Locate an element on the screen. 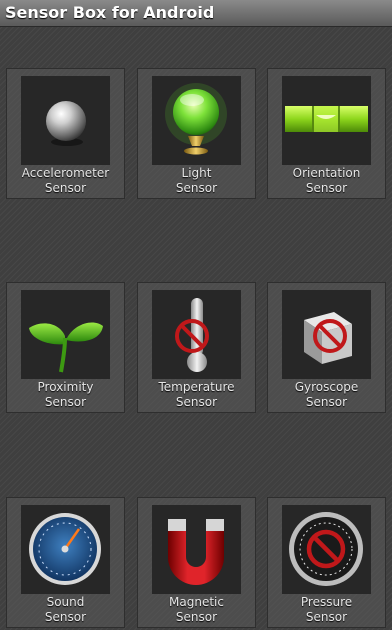  tile-label-line1: Sound is located at coordinates (65, 602).